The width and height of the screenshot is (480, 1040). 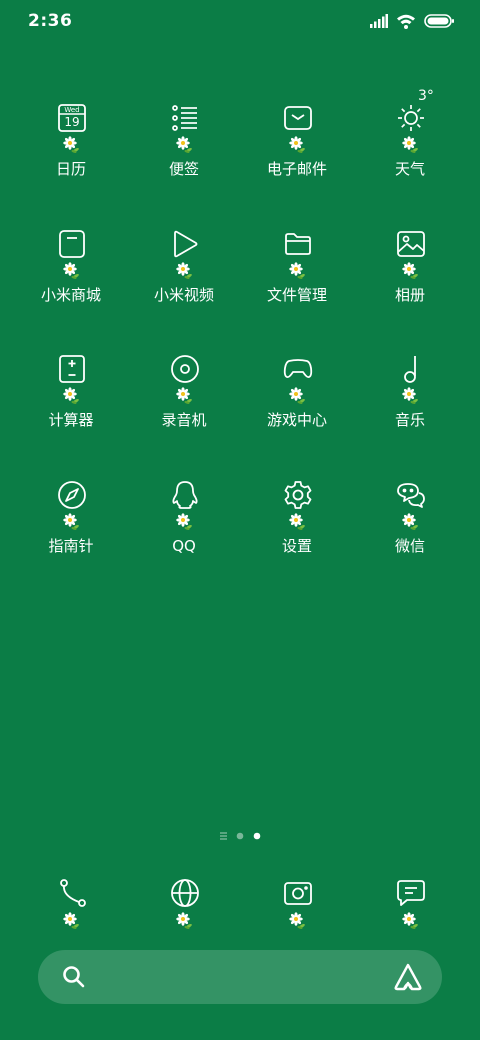 What do you see at coordinates (409, 420) in the screenshot?
I see `app-label: 音乐` at bounding box center [409, 420].